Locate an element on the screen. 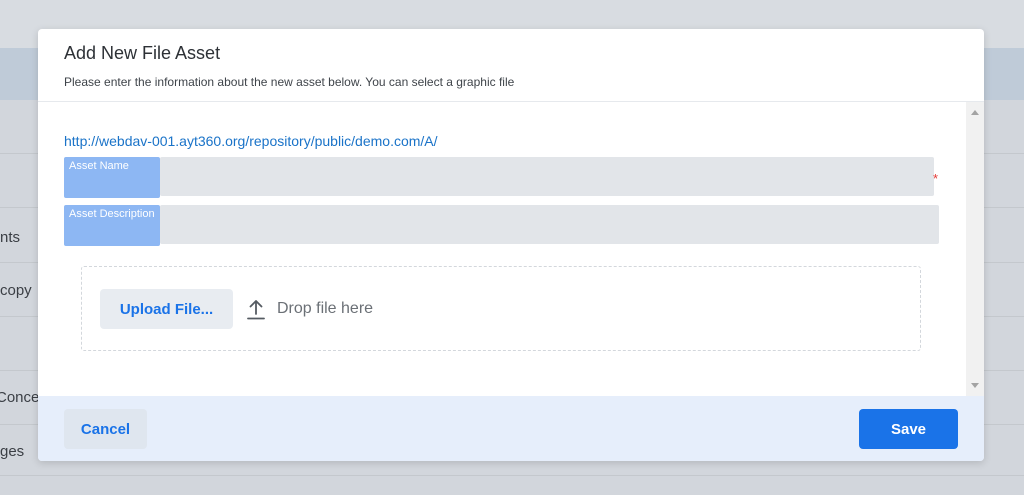 This screenshot has height=495, width=1024. background-list-item: ges is located at coordinates (12, 451).